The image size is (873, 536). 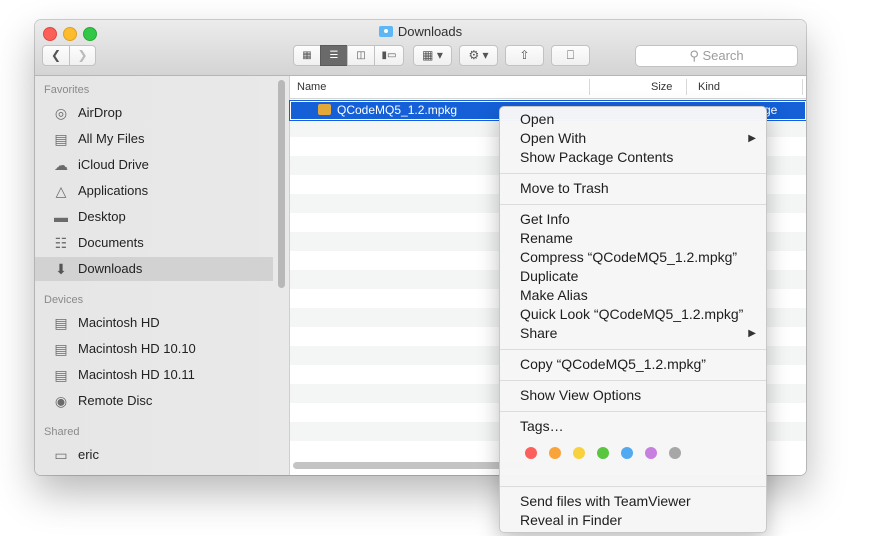 I want to click on column-view-button: ◫, so click(x=361, y=55).